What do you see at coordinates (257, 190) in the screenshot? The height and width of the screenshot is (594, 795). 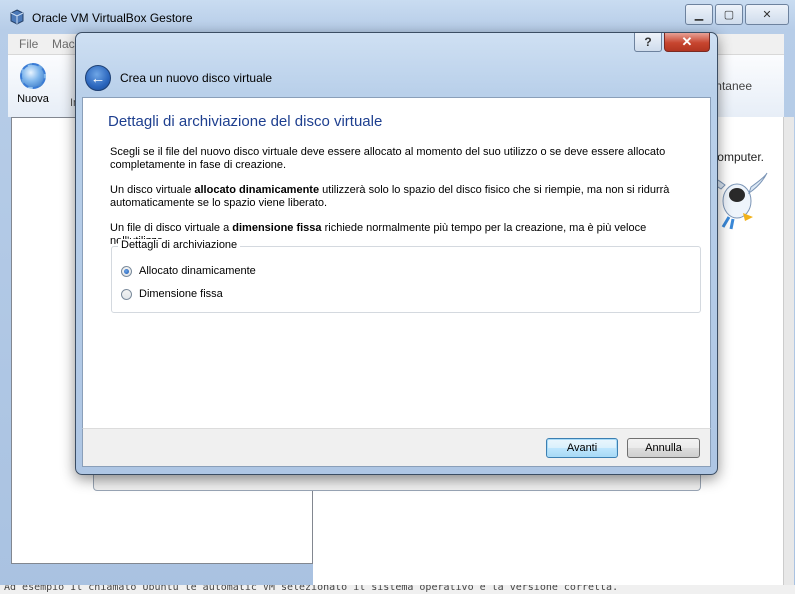 I see `paragraph2-bold-text: allocato dinamicamente` at bounding box center [257, 190].